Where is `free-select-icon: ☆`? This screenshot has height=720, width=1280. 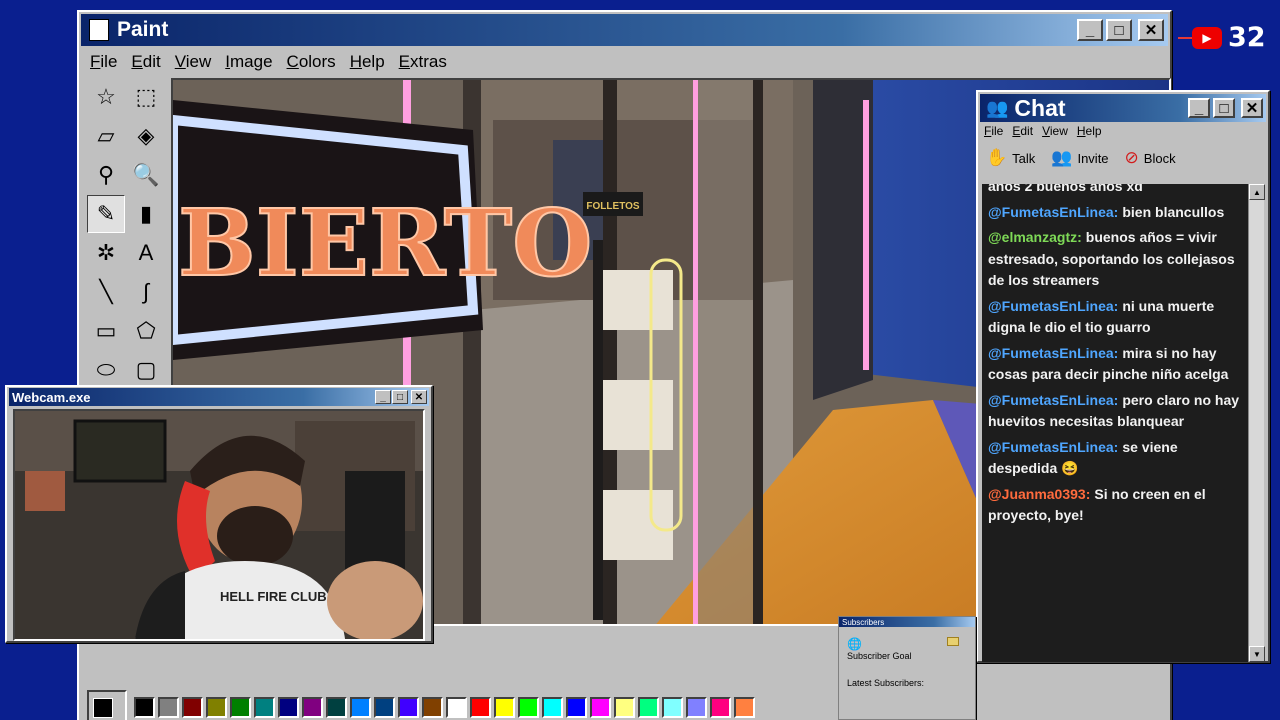
free-select-icon: ☆ is located at coordinates (106, 96).